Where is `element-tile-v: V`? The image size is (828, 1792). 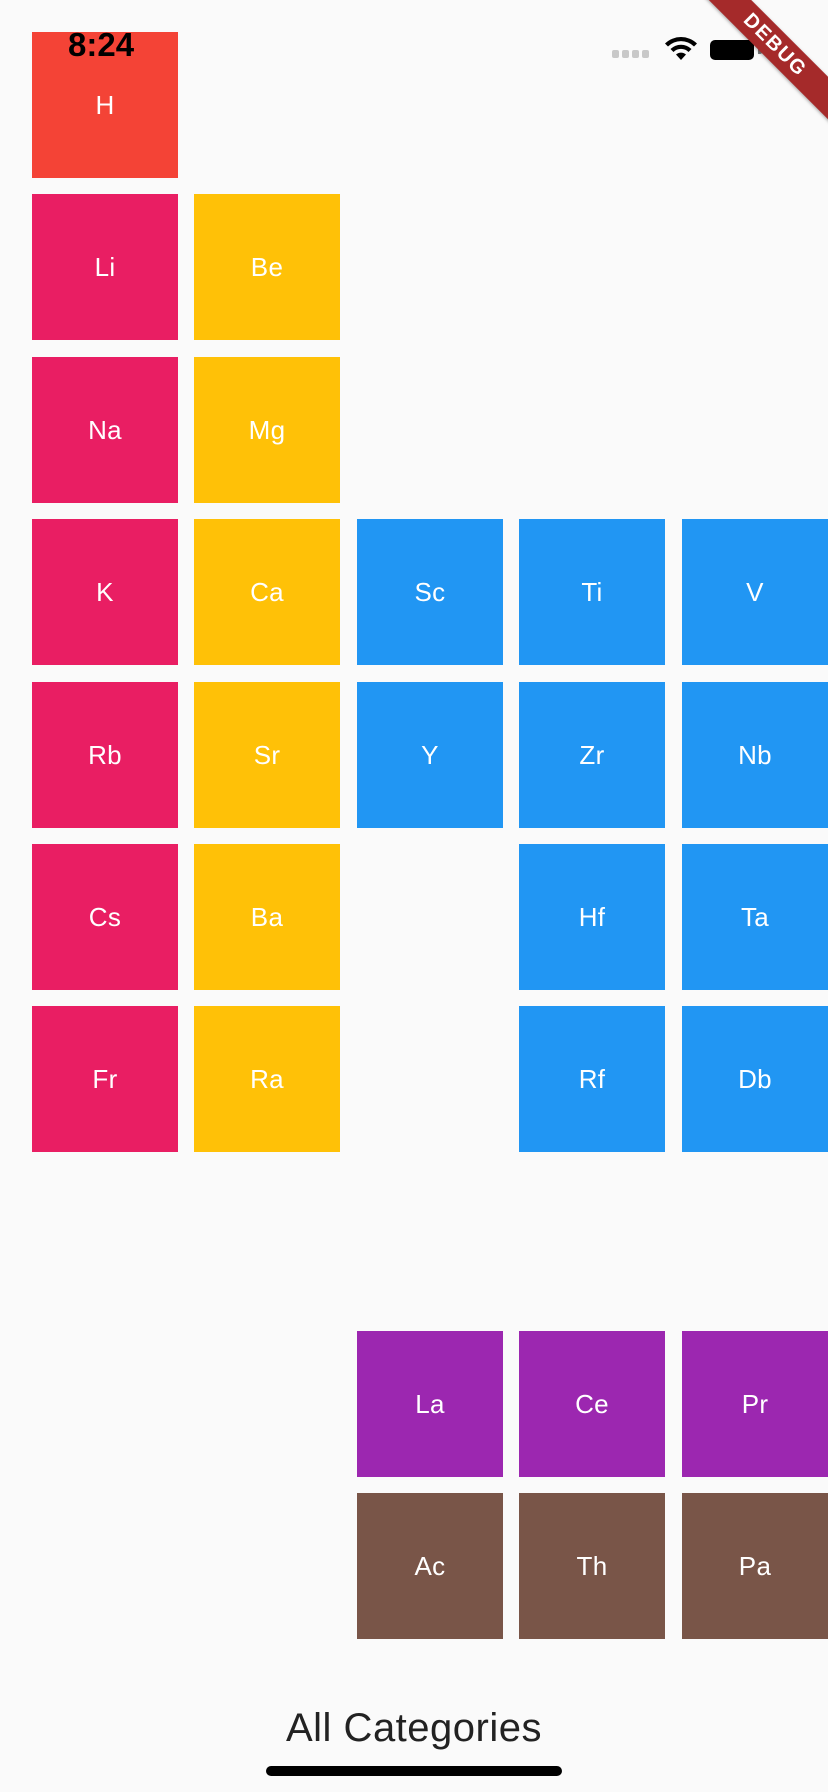
element-tile-v: V is located at coordinates (755, 592).